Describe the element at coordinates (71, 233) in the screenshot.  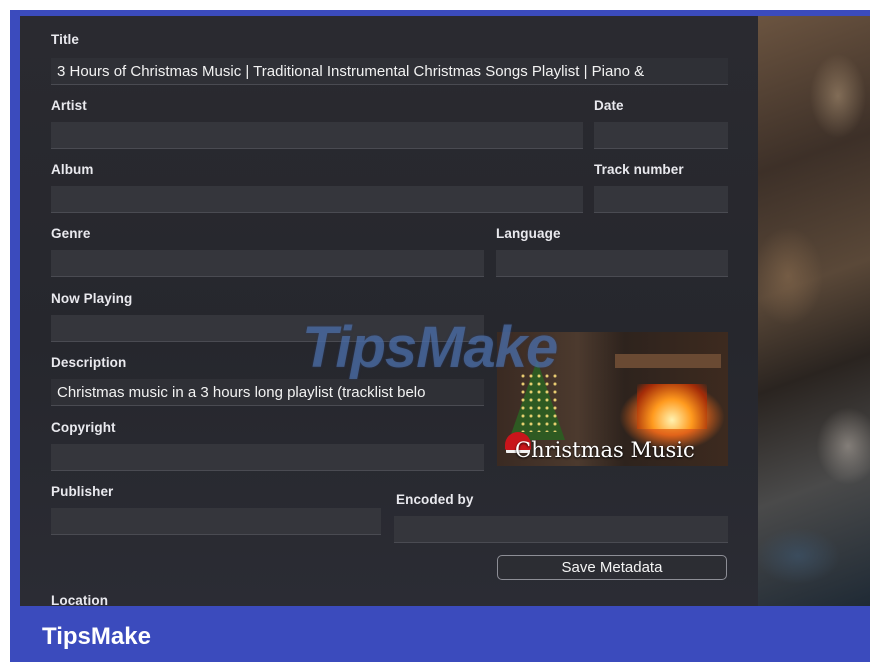
I see `genre-label: Genre` at that location.